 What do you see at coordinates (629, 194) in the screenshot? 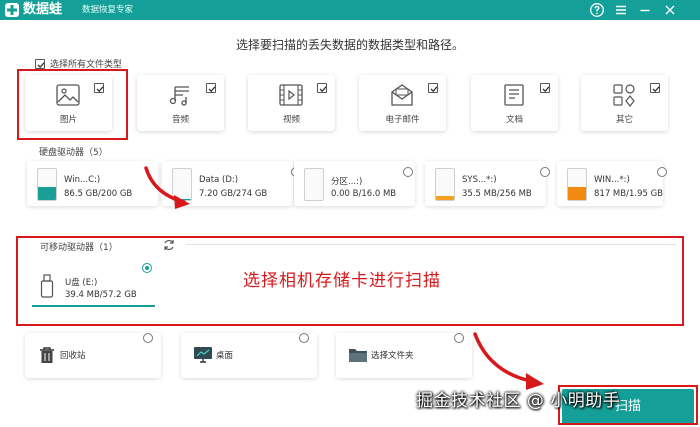
I see `drive-size: 817 MB/1.95 GB` at bounding box center [629, 194].